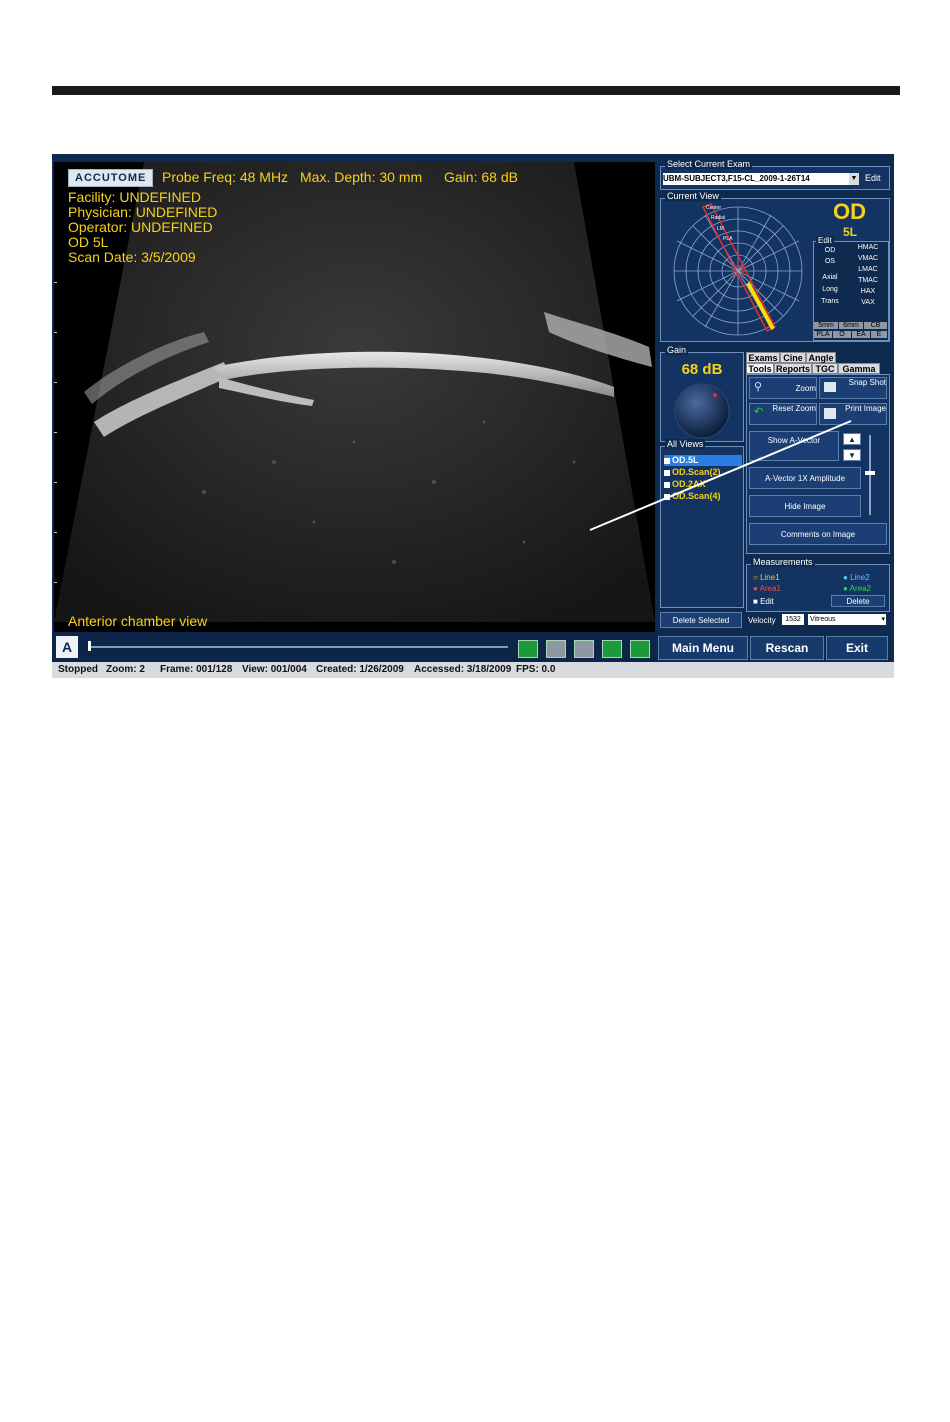 The height and width of the screenshot is (1422, 950). I want to click on line2-option: ● Line2, so click(856, 577).